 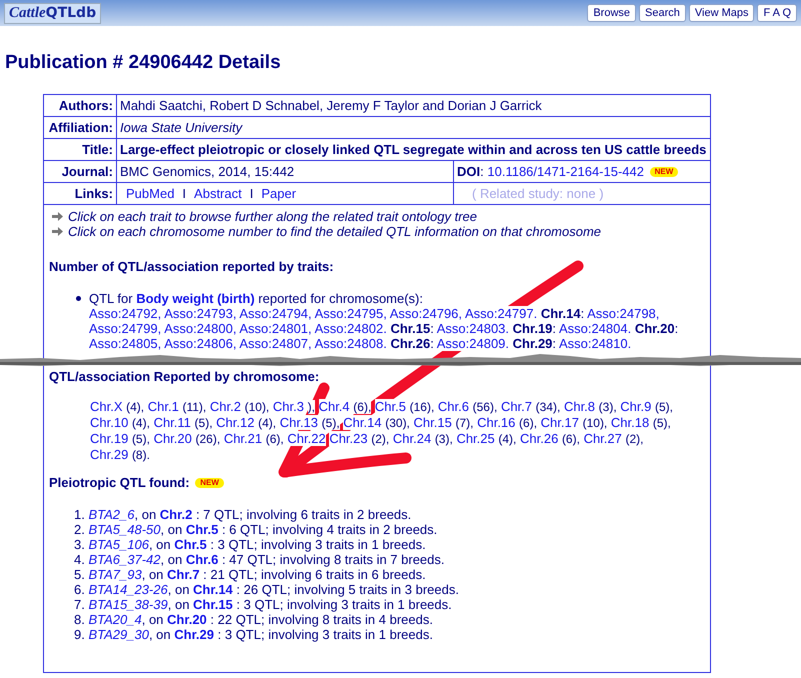 I want to click on site-logo: CattleQTLdb, so click(x=53, y=13).